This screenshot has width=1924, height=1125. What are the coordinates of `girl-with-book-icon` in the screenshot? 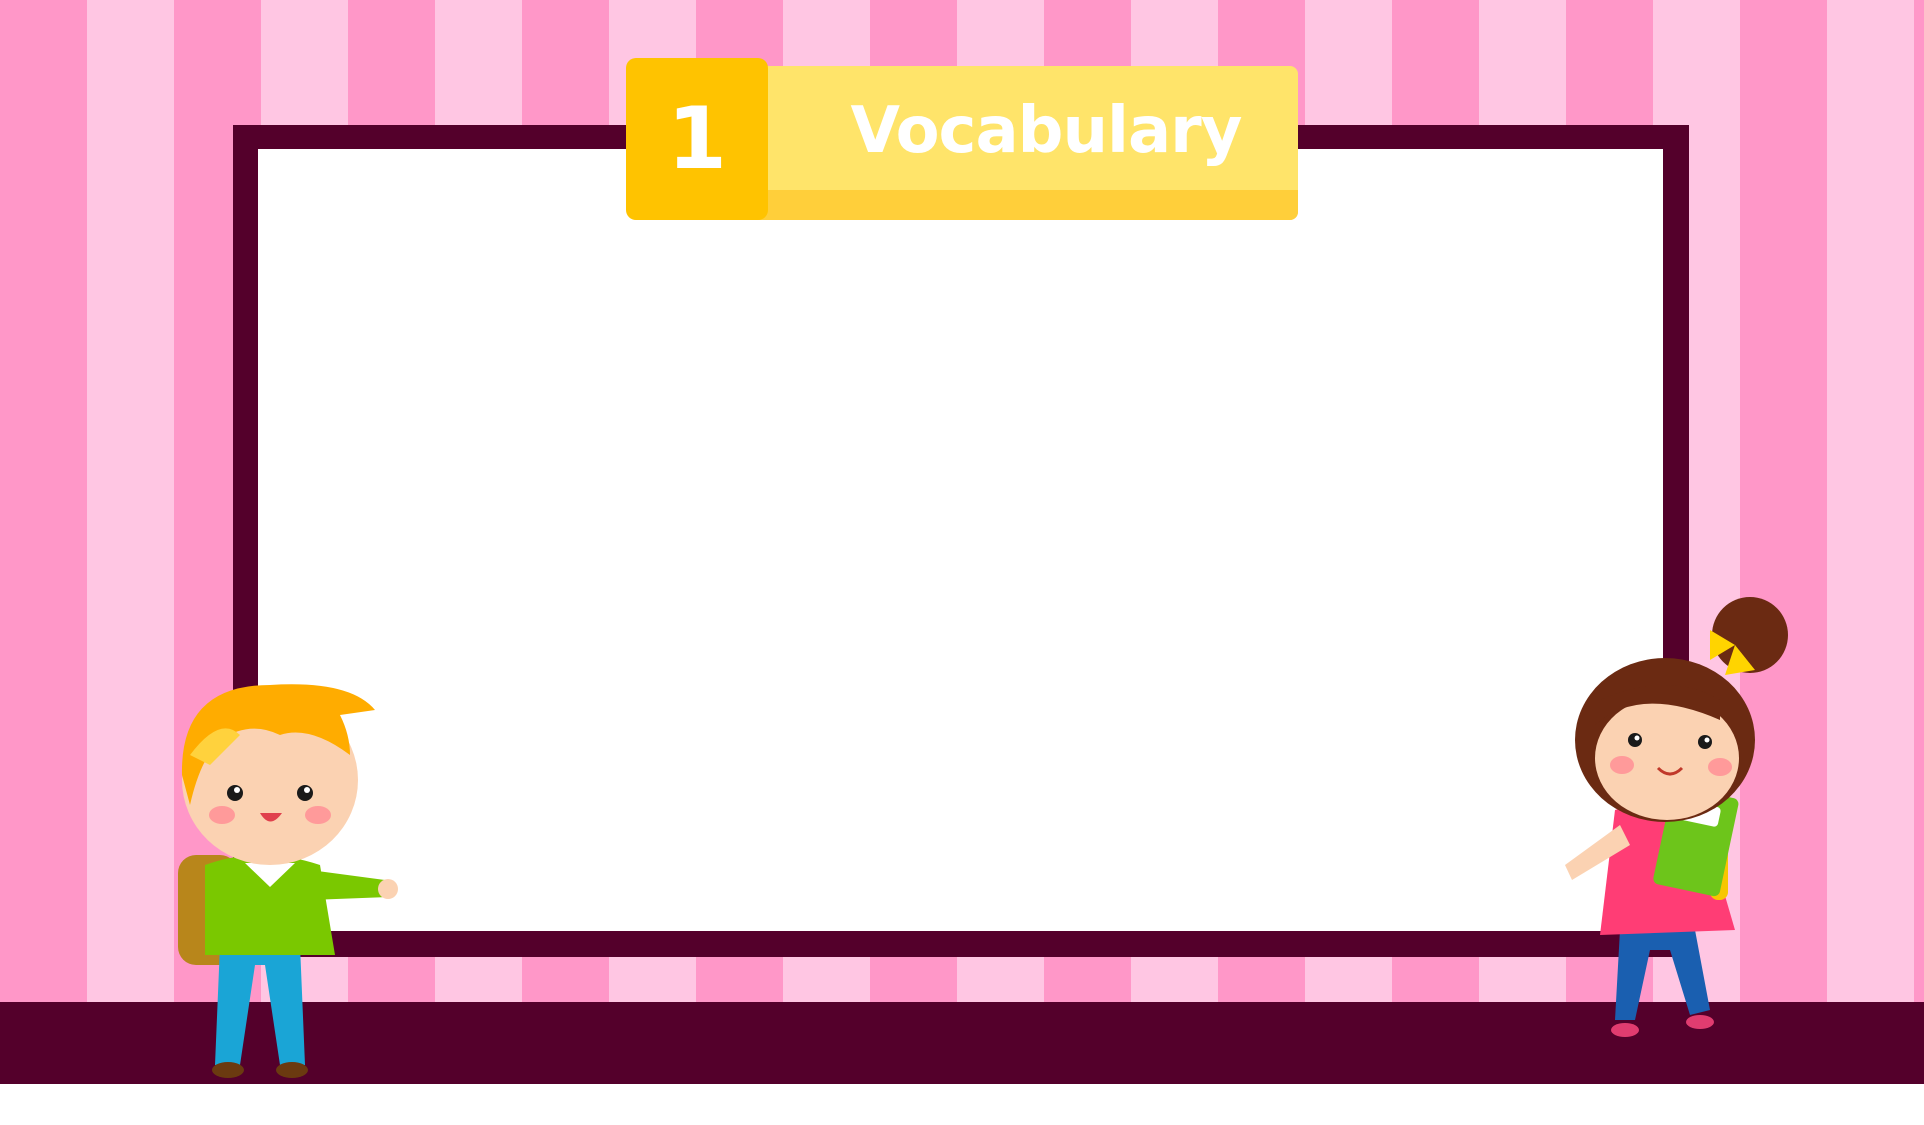 It's located at (1676, 817).